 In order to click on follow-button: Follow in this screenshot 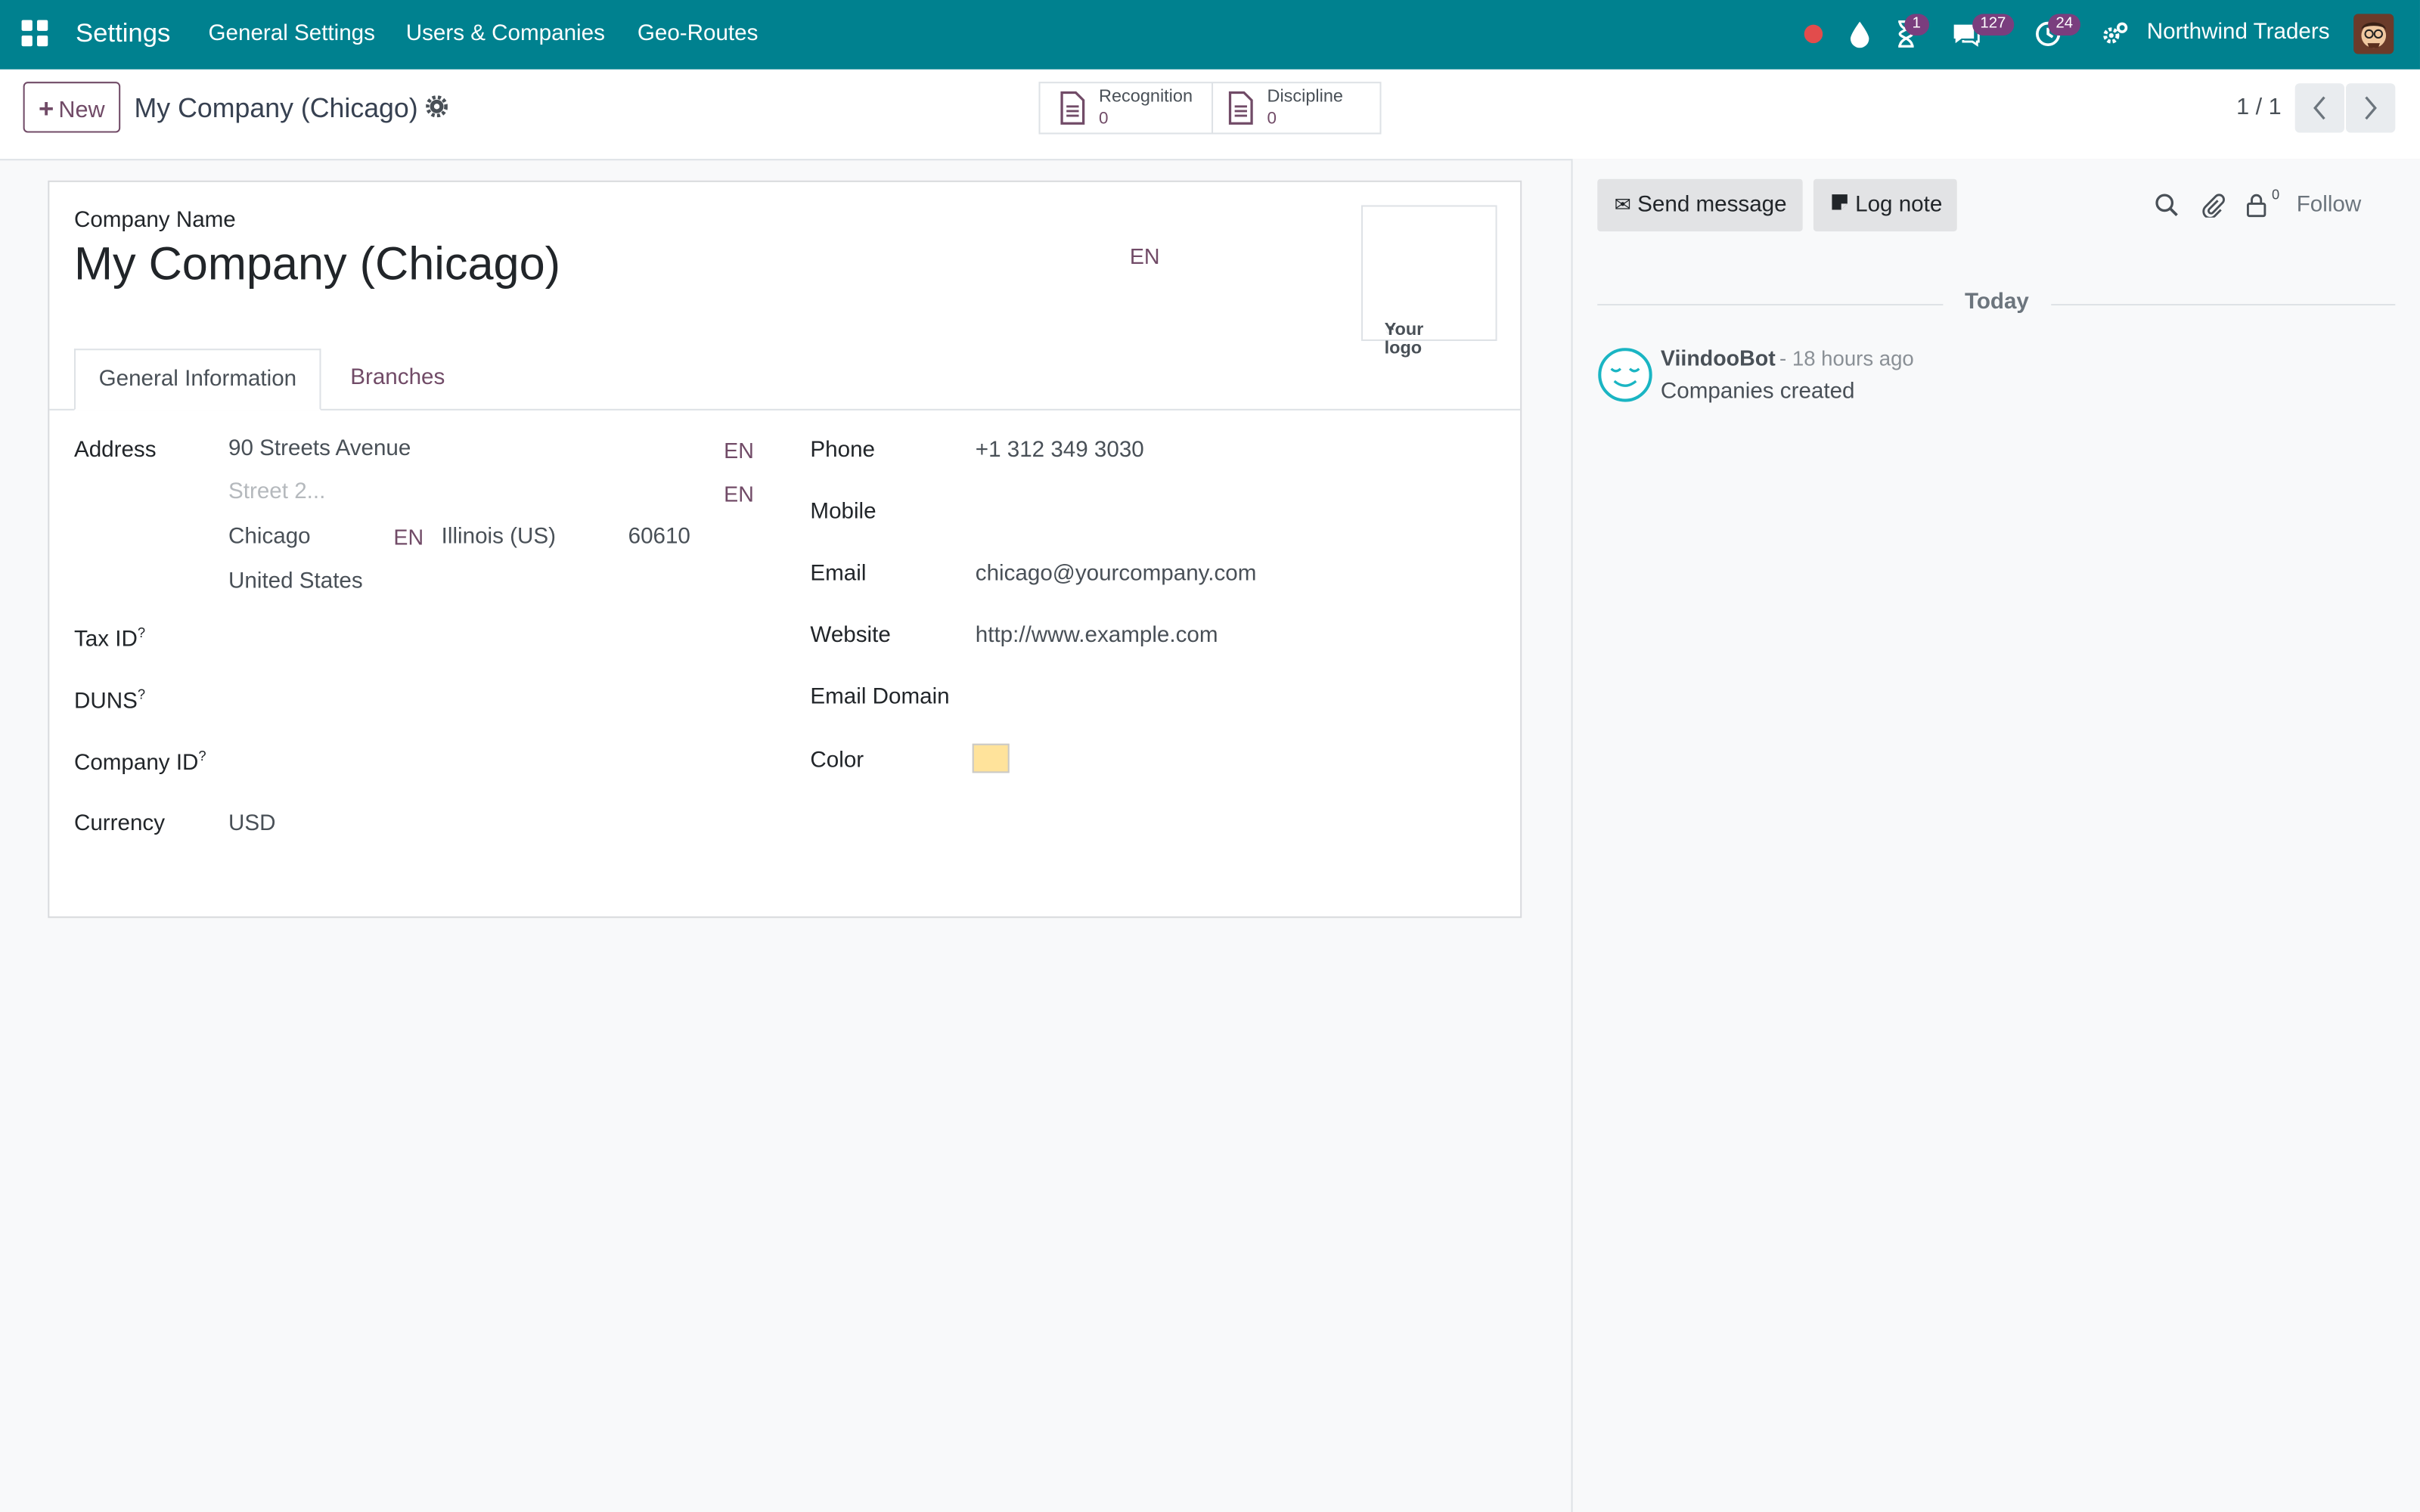, I will do `click(2329, 205)`.